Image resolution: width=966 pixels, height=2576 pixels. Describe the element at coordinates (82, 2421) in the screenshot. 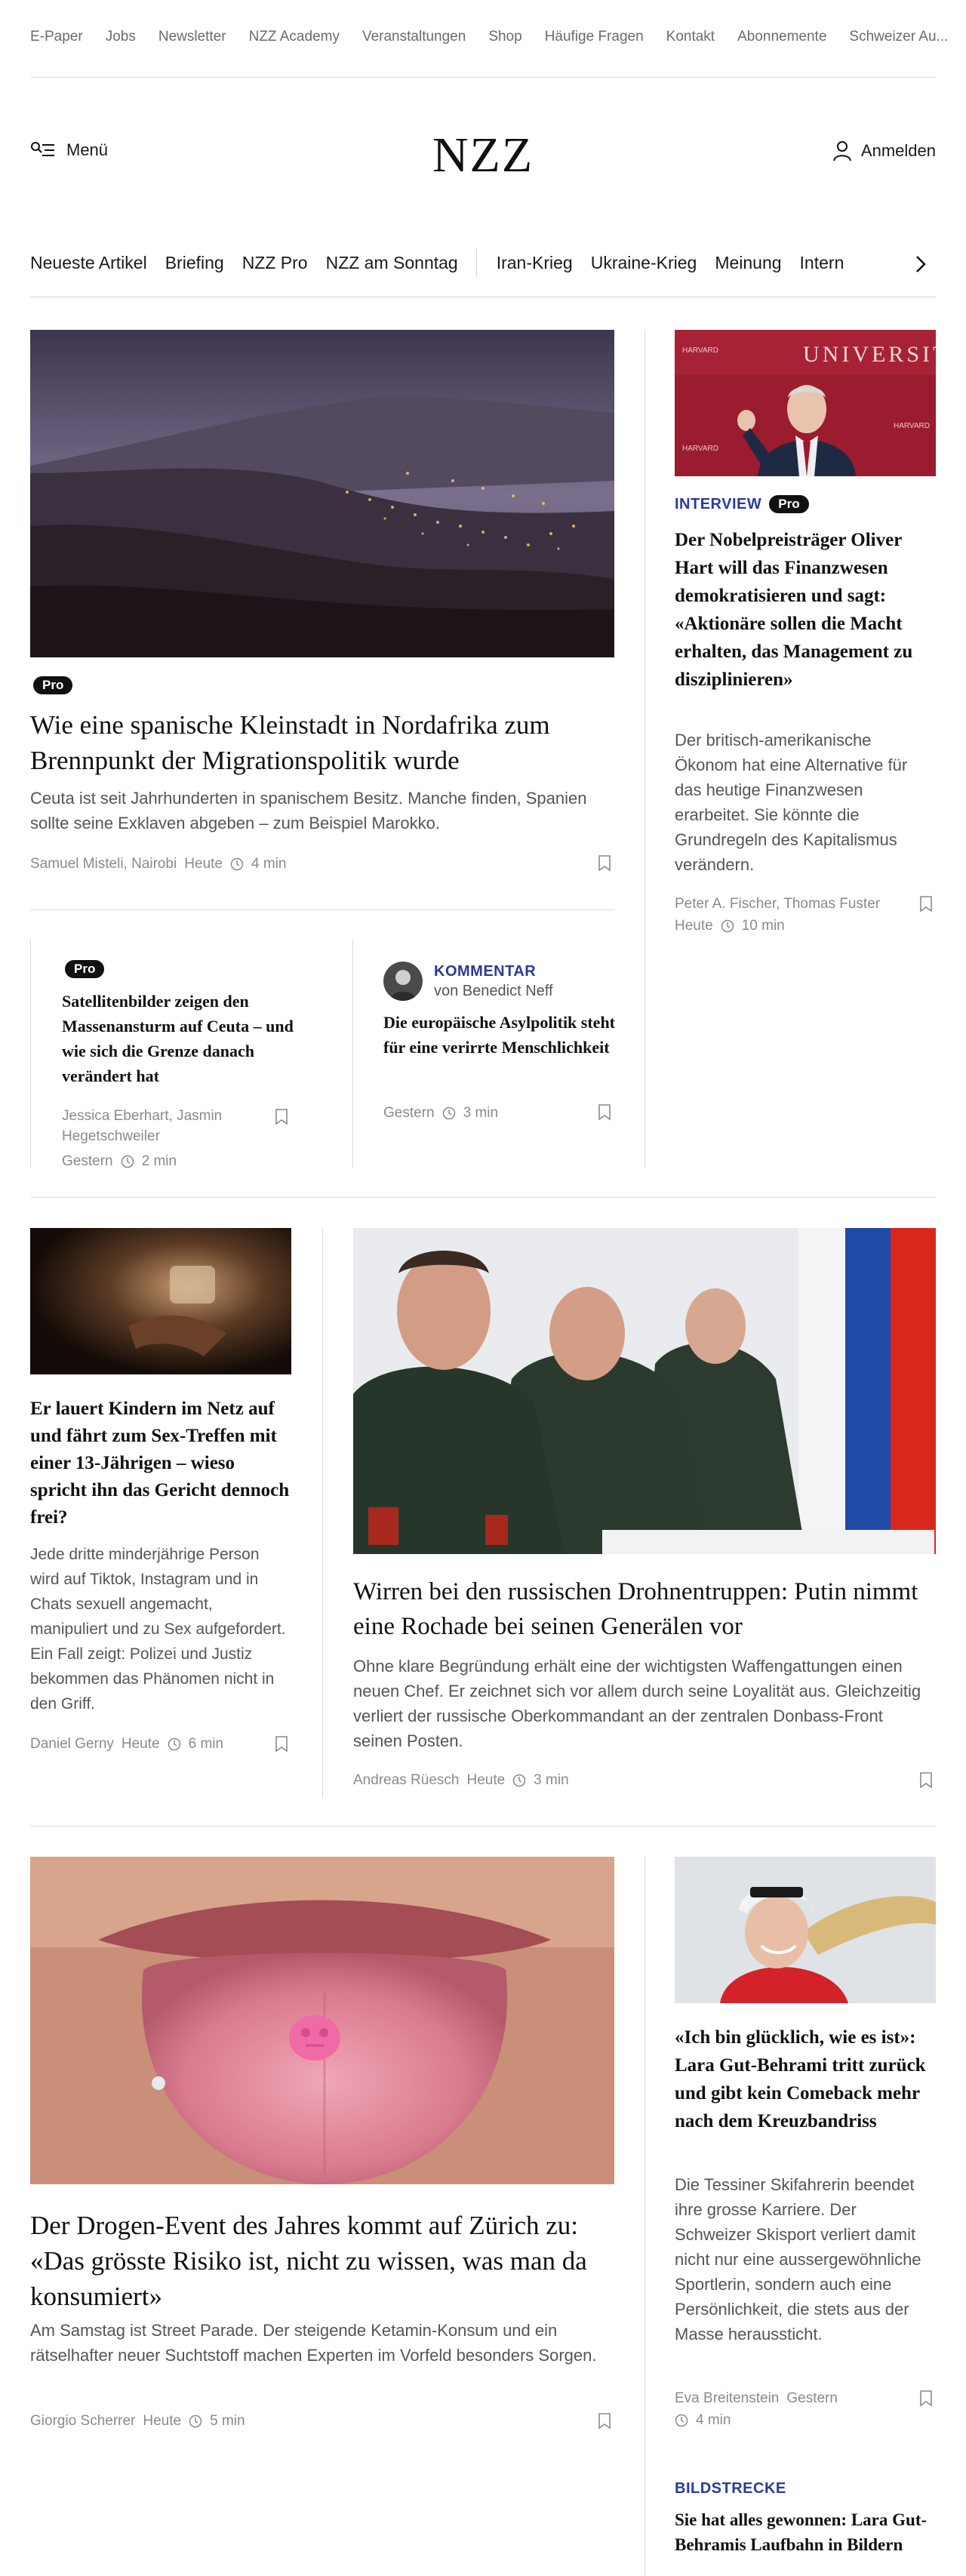

I see `article-authors: Giorgio Scherrer` at that location.